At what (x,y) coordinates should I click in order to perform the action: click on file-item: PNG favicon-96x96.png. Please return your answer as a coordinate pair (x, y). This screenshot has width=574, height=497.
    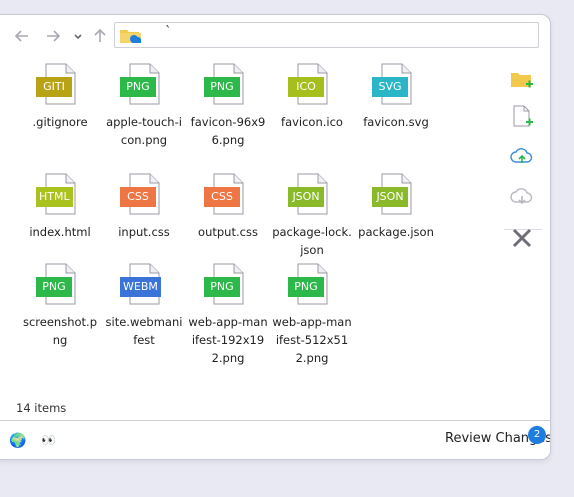
    Looking at the image, I should click on (228, 106).